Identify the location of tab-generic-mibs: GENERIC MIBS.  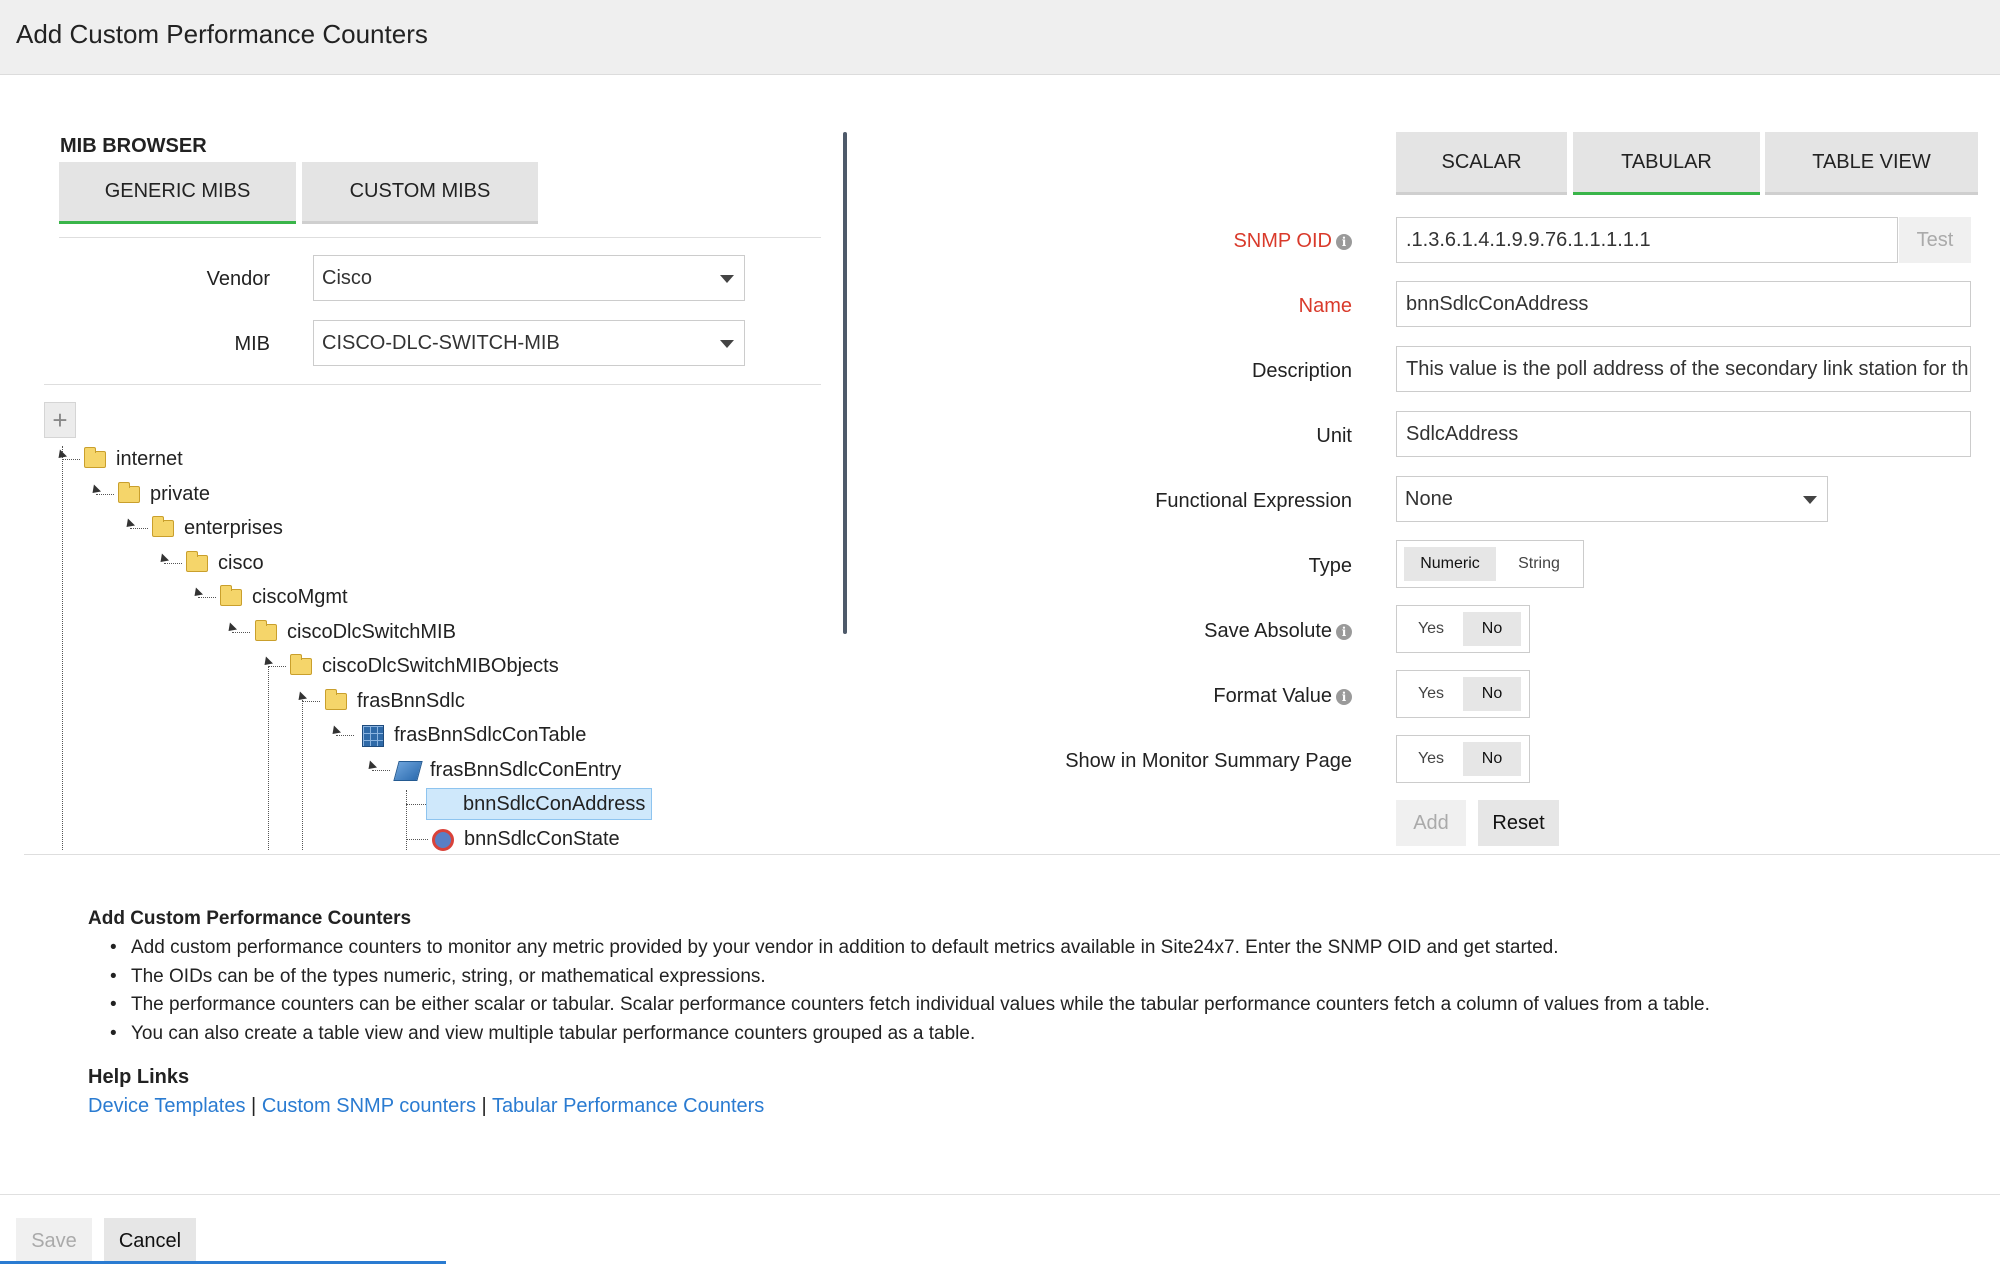
(177, 193).